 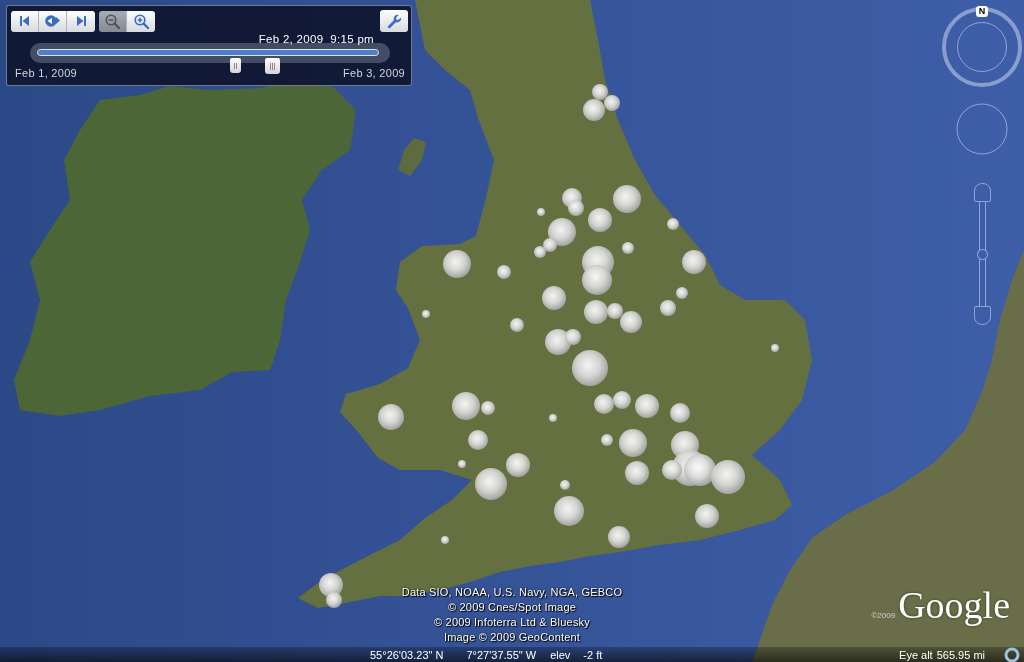 I want to click on zoom-slider-thumb, so click(x=982, y=254).